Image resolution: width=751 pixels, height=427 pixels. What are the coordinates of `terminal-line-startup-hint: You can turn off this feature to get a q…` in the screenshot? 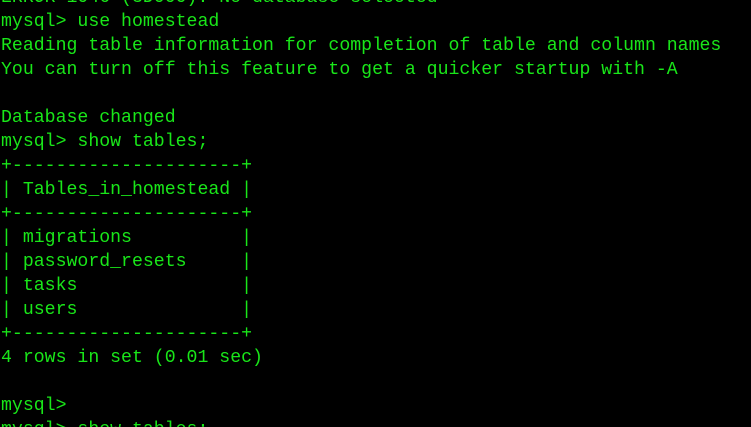 It's located at (339, 70).